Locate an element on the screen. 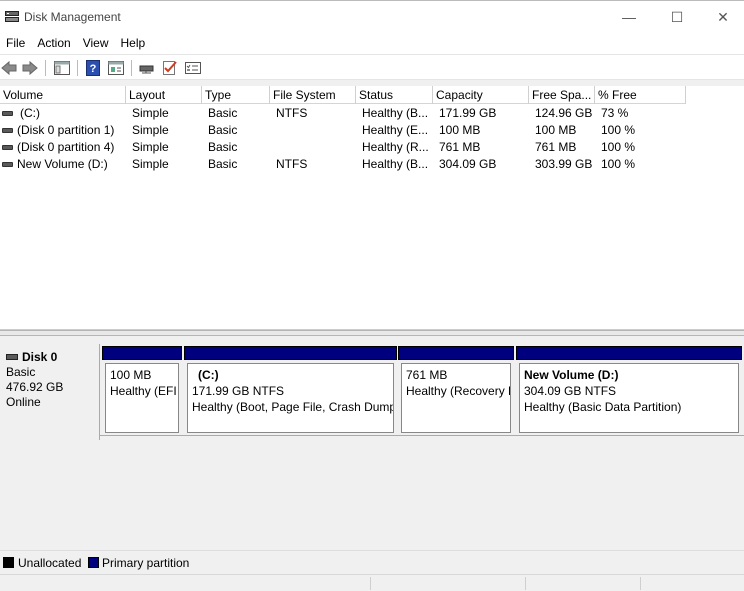 This screenshot has height=591, width=744. partition-size: 171.99 GB NTFS is located at coordinates (238, 391).